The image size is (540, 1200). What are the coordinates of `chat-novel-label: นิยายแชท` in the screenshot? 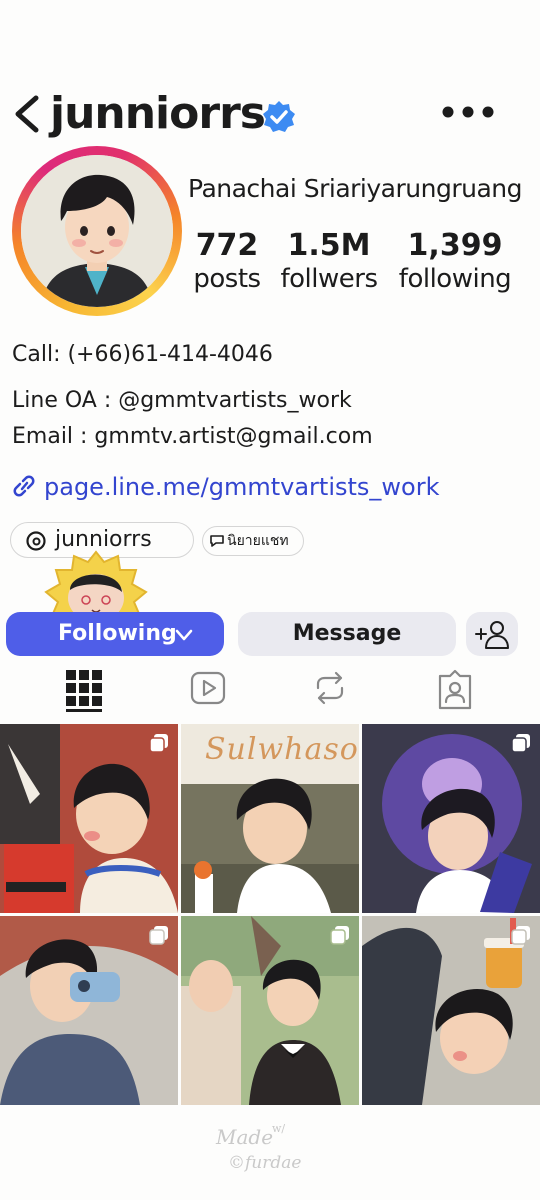 It's located at (258, 541).